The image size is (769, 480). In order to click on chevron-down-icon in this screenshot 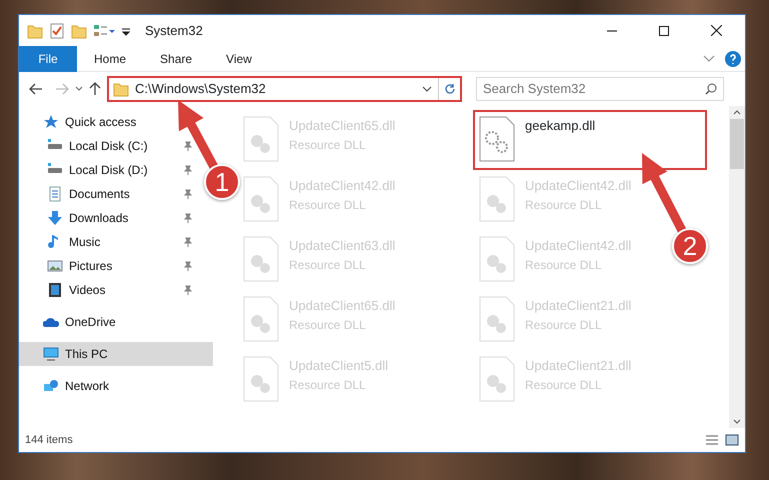, I will do `click(709, 58)`.